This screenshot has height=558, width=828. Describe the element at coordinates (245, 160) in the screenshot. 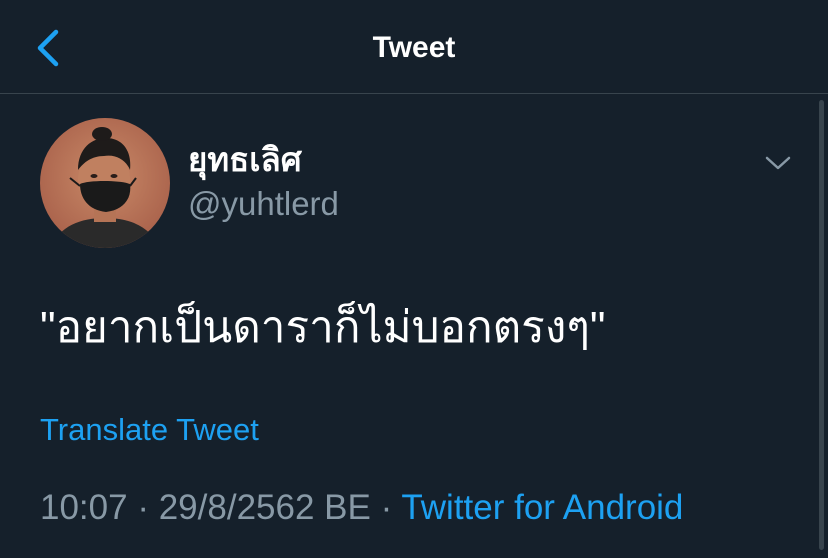

I see `author-display-name: ยุทธเลิศ` at that location.